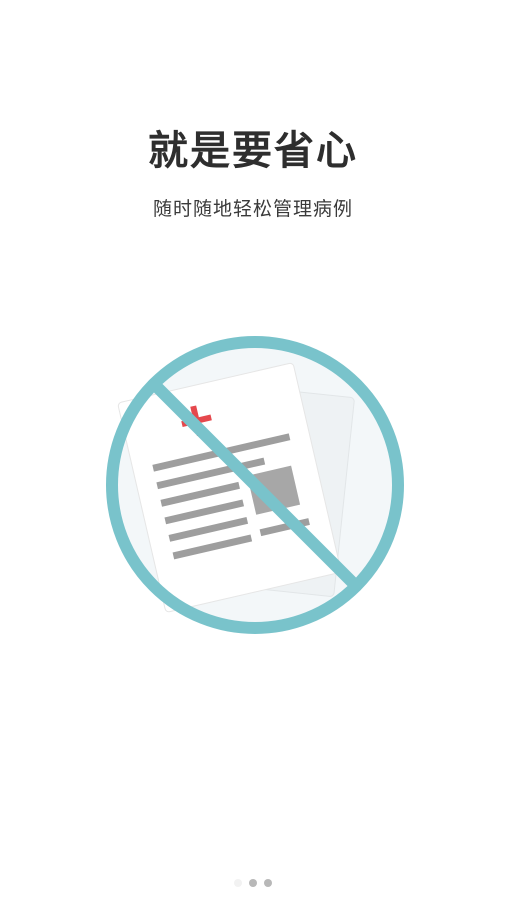  Describe the element at coordinates (253, 151) in the screenshot. I see `onboarding-title: 就是要省心` at that location.